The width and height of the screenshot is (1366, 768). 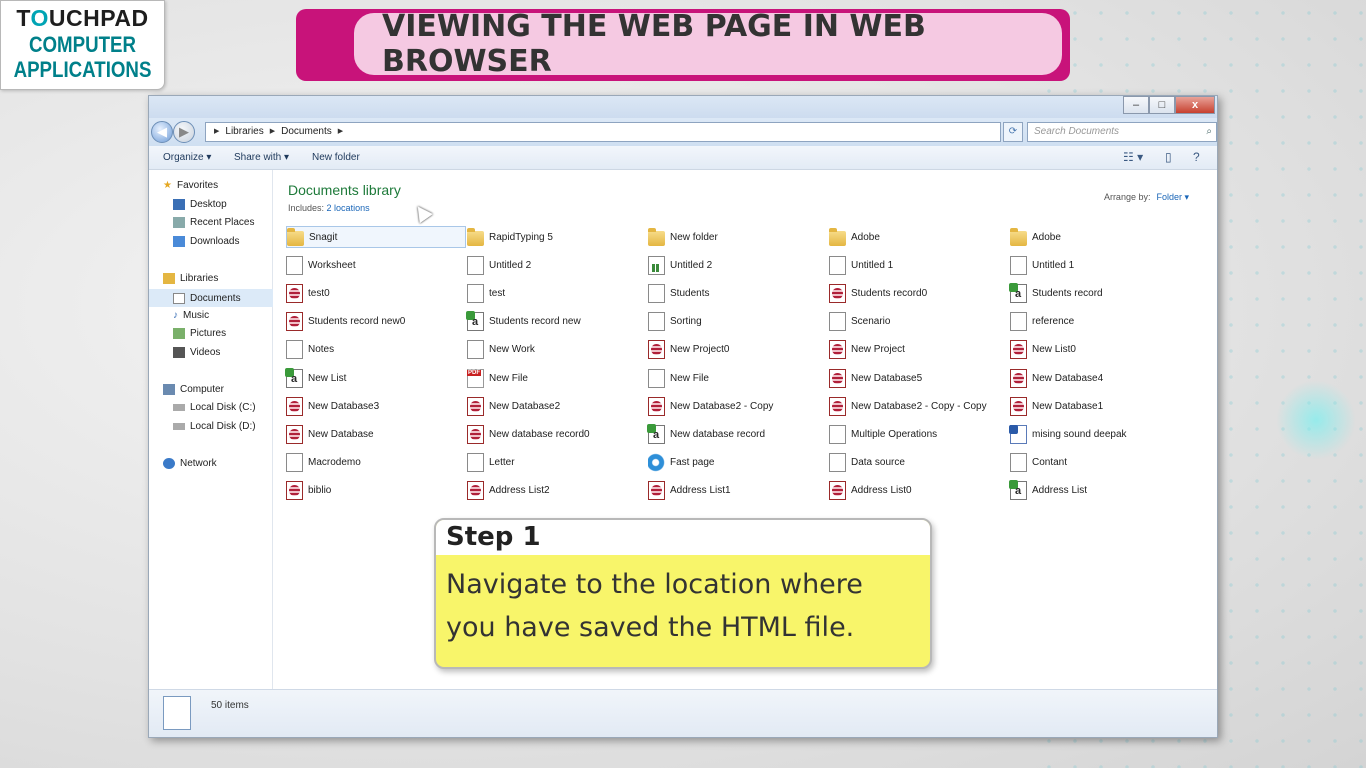 What do you see at coordinates (1133, 157) in the screenshot?
I see `view-options-icon: ☷ ▾` at bounding box center [1133, 157].